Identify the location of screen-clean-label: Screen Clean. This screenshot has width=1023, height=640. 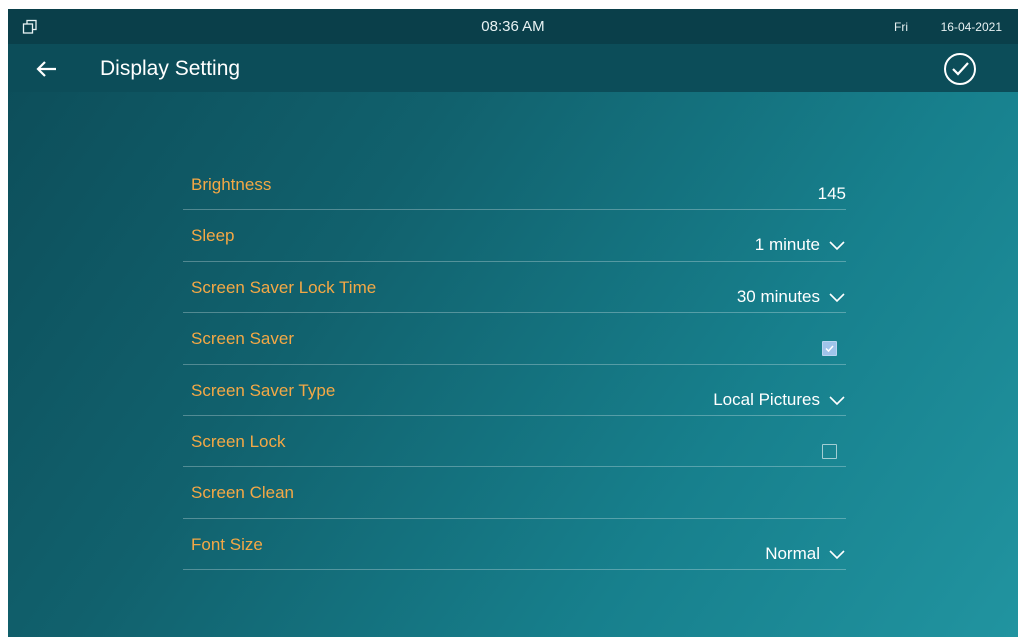
(243, 493).